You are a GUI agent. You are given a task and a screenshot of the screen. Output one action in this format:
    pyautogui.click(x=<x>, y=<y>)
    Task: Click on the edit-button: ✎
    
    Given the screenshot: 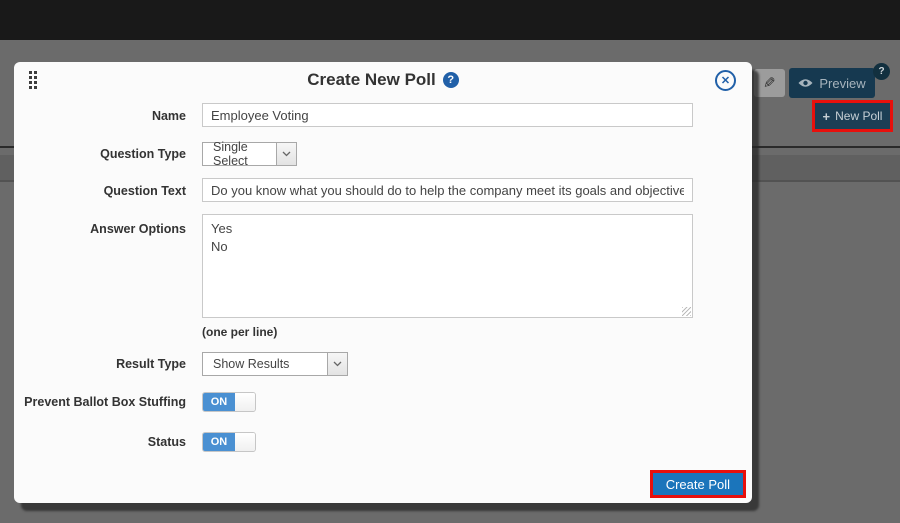 What is the action you would take?
    pyautogui.click(x=769, y=83)
    